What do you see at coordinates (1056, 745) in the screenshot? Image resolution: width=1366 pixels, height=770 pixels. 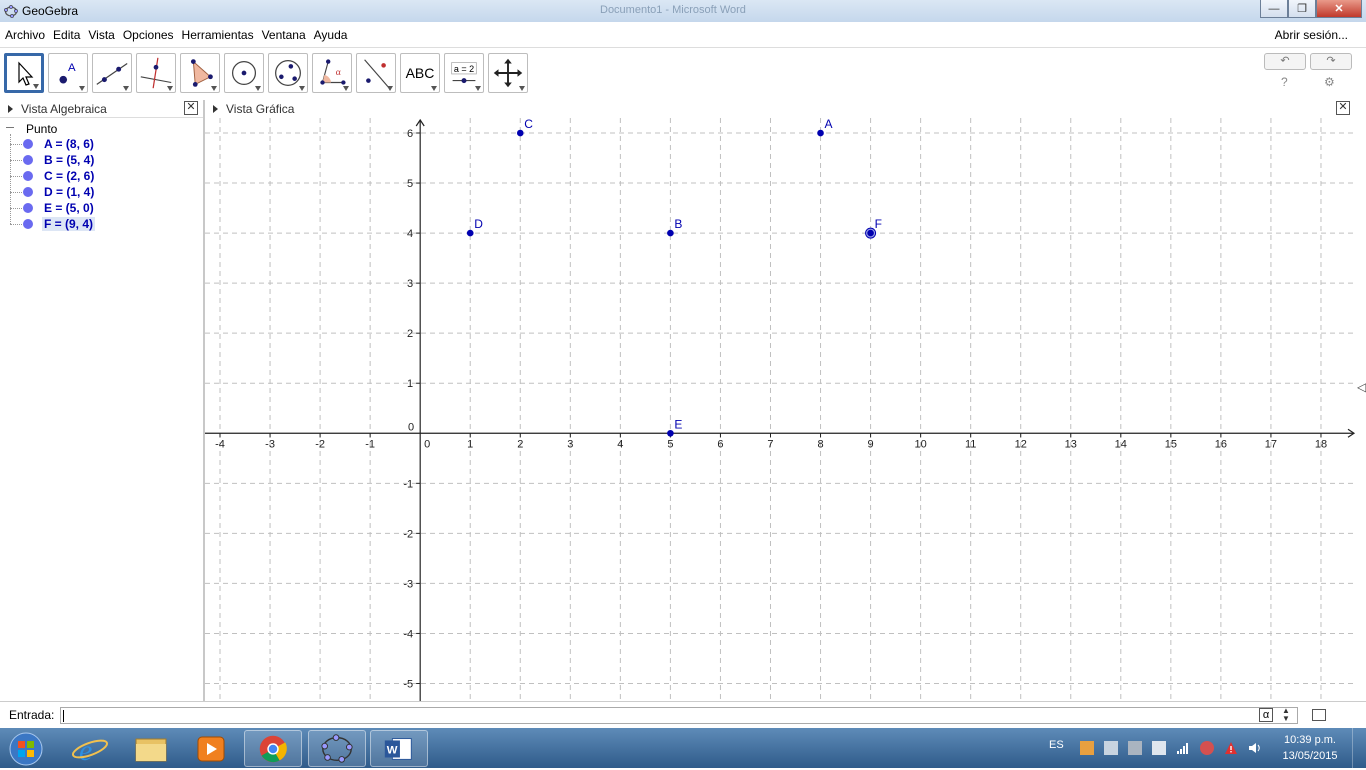 I see `language-indicator: ES` at bounding box center [1056, 745].